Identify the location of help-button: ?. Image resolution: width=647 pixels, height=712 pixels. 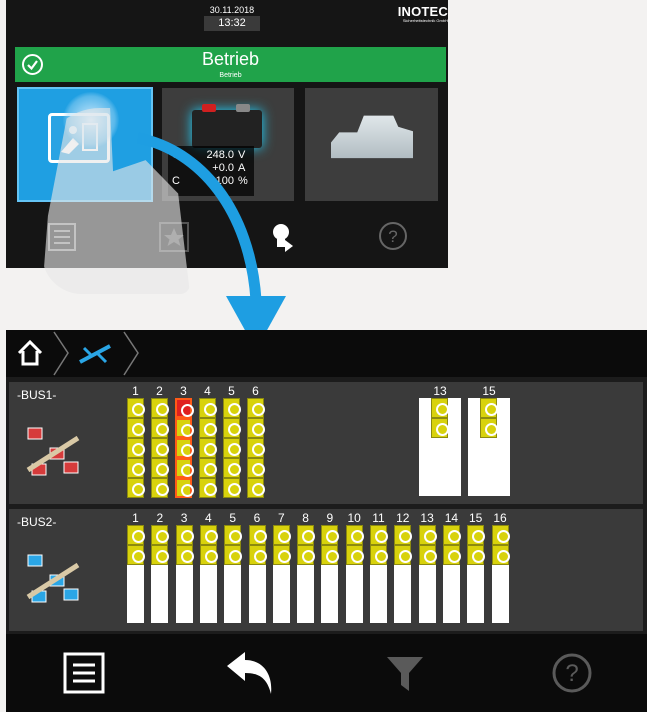
(572, 673).